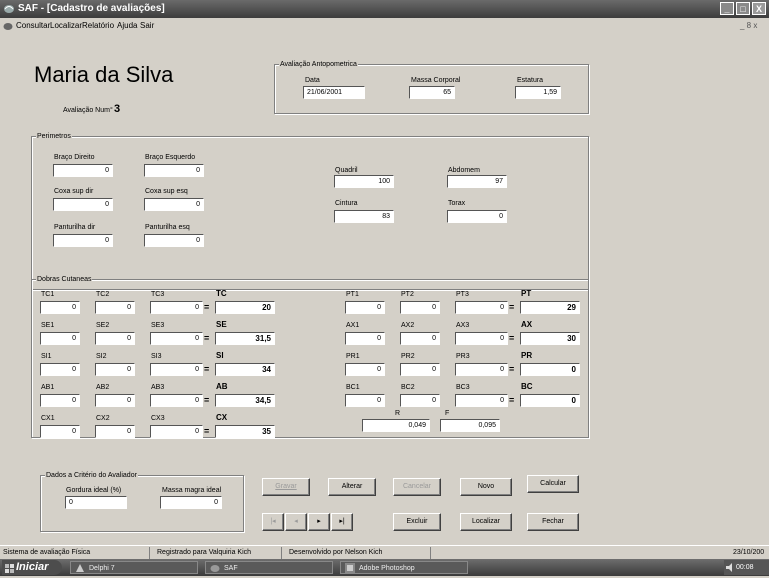  I want to click on start-button: Iniciar, so click(32, 567).